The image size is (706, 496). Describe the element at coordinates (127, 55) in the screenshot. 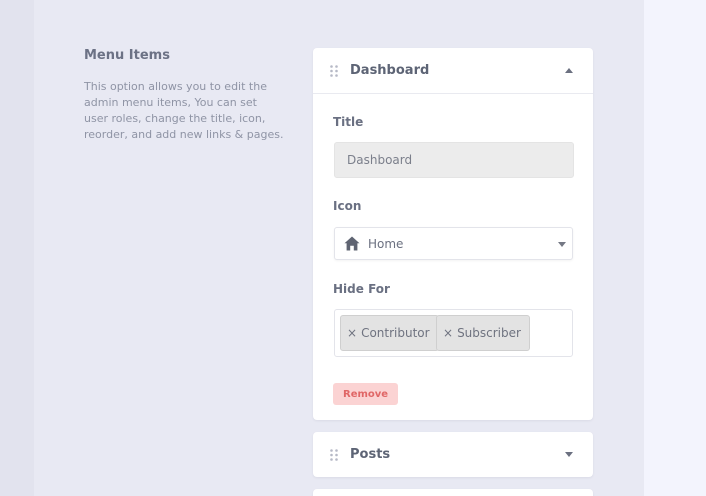

I see `section-title: Menu Items` at that location.